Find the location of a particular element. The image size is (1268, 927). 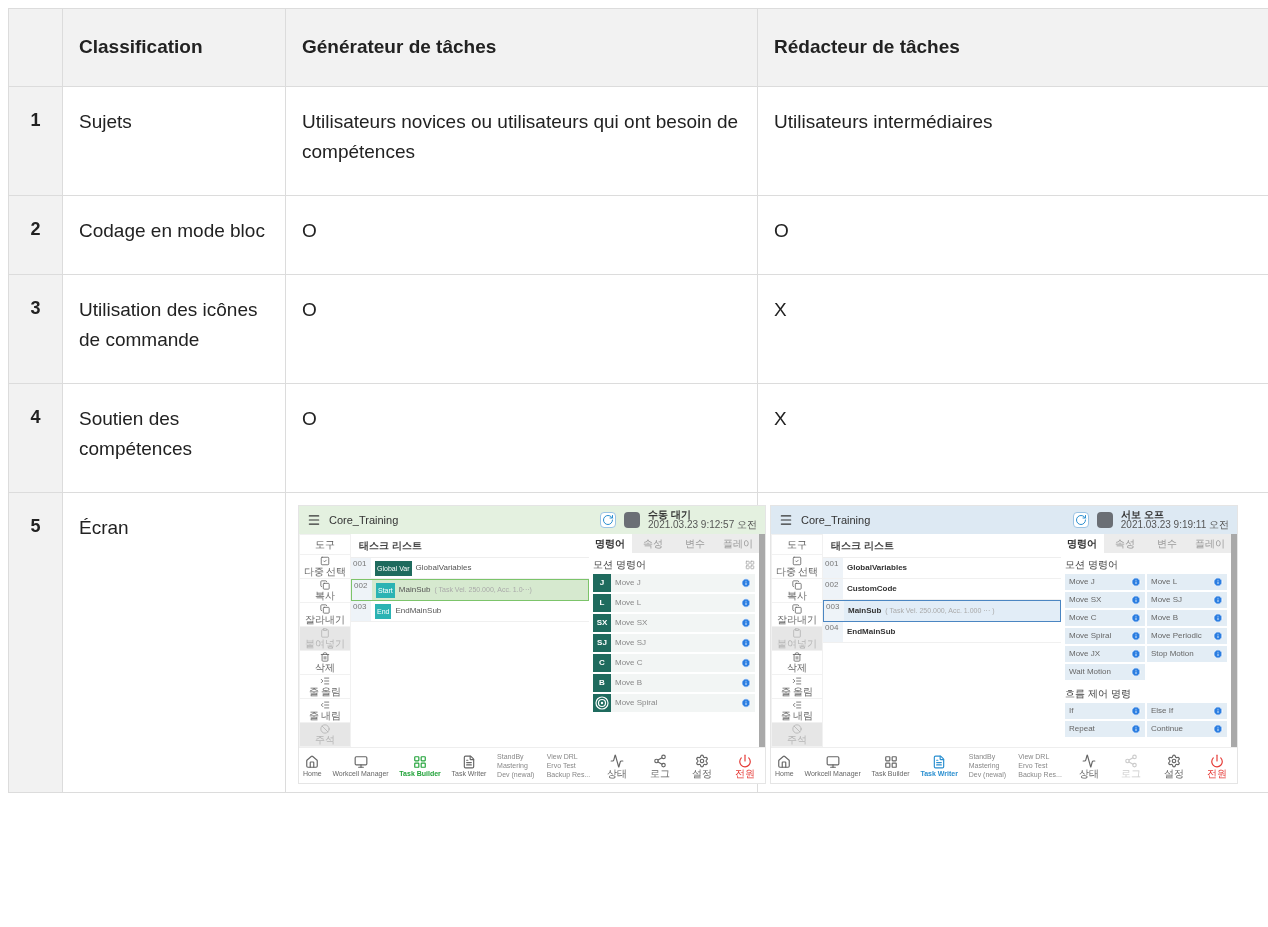

command-item: Move B is located at coordinates (1187, 618).